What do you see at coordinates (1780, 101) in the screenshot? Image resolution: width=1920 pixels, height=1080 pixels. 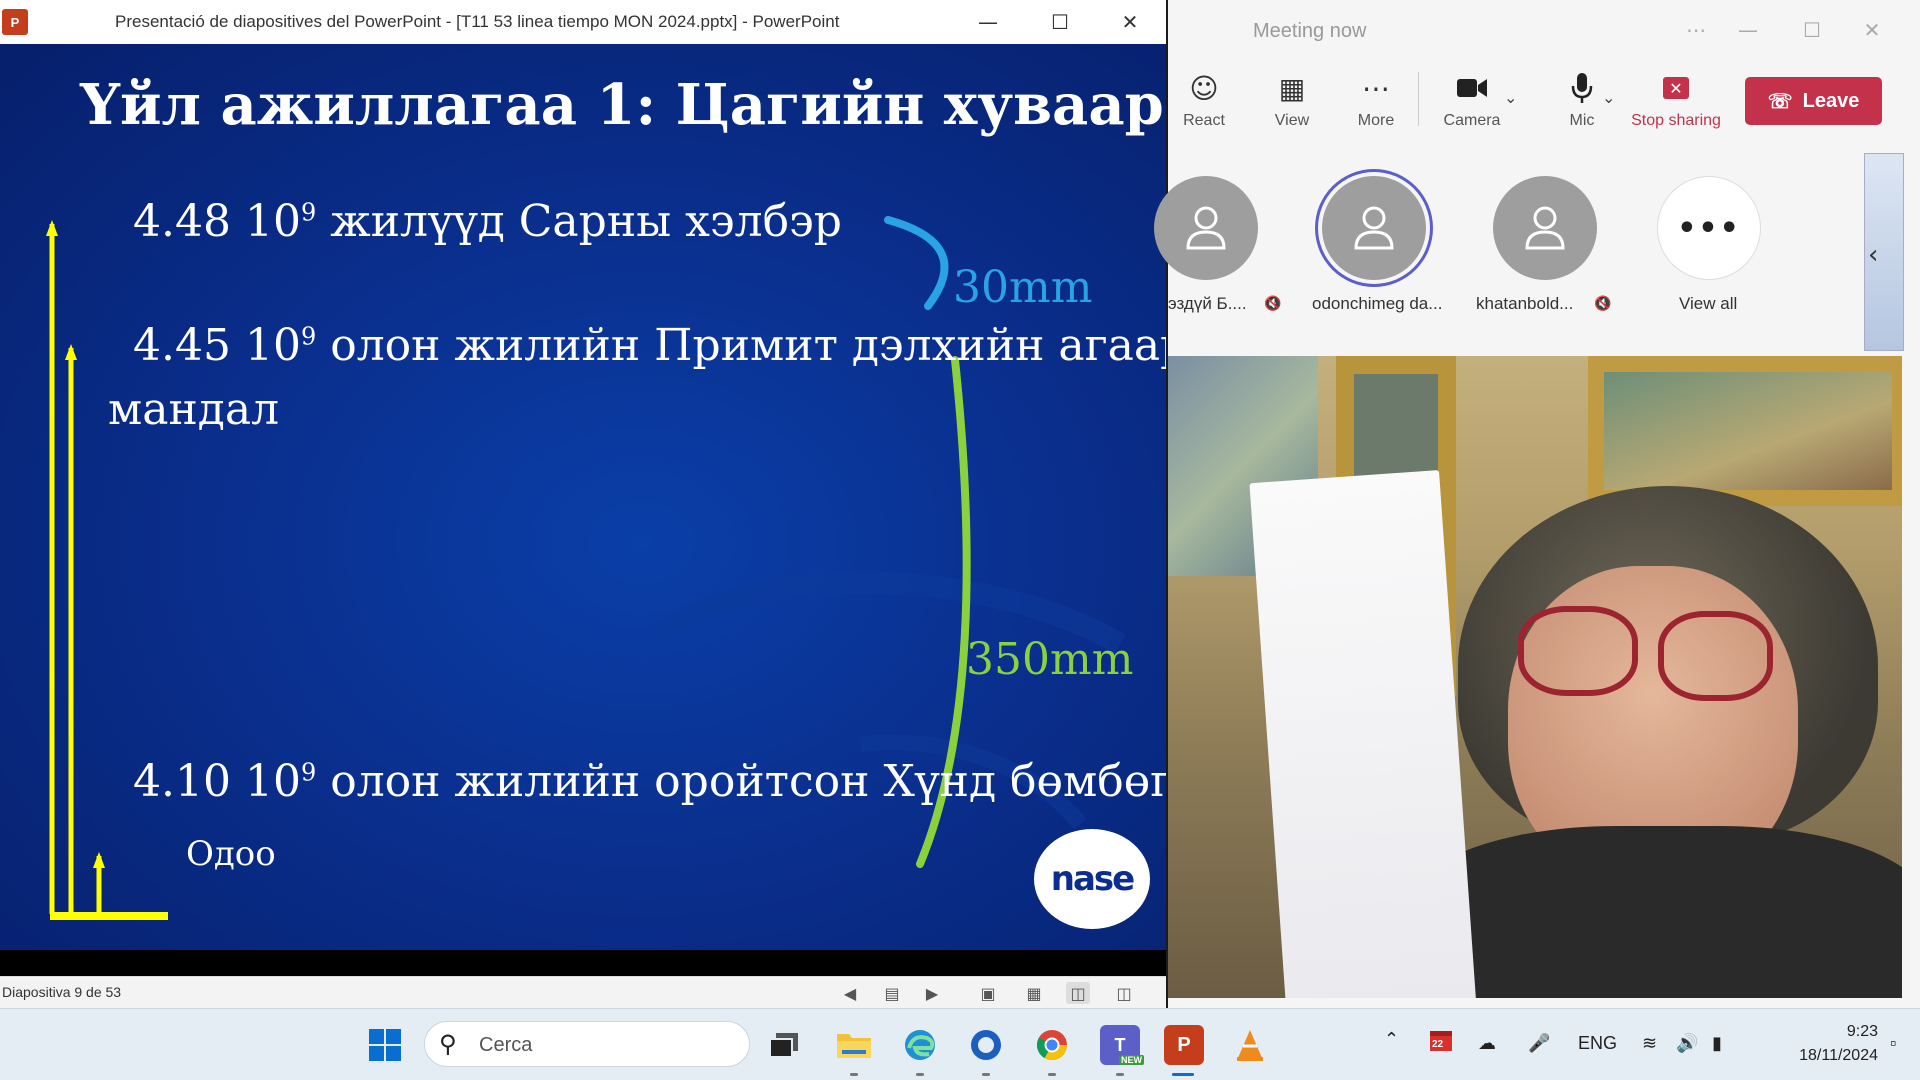 I see `phone-hangup-icon: ☏` at bounding box center [1780, 101].